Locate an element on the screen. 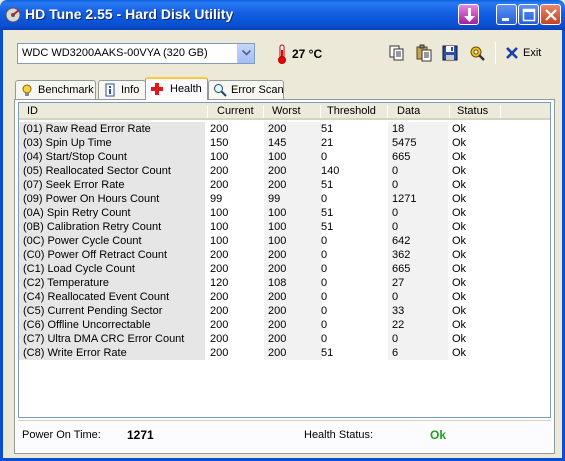  table-row: (04) Start/Stop Count 100 100 0 665 Ok is located at coordinates (284, 157).